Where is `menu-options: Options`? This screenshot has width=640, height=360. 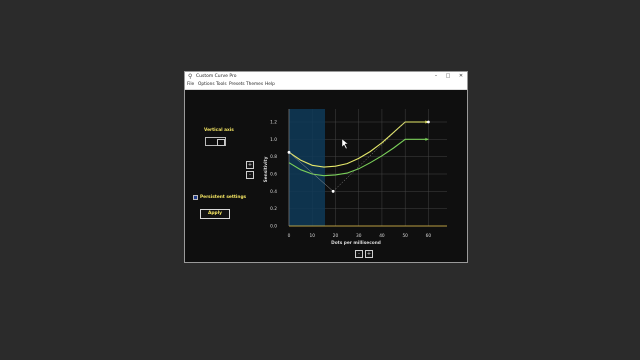
menu-options: Options is located at coordinates (206, 85).